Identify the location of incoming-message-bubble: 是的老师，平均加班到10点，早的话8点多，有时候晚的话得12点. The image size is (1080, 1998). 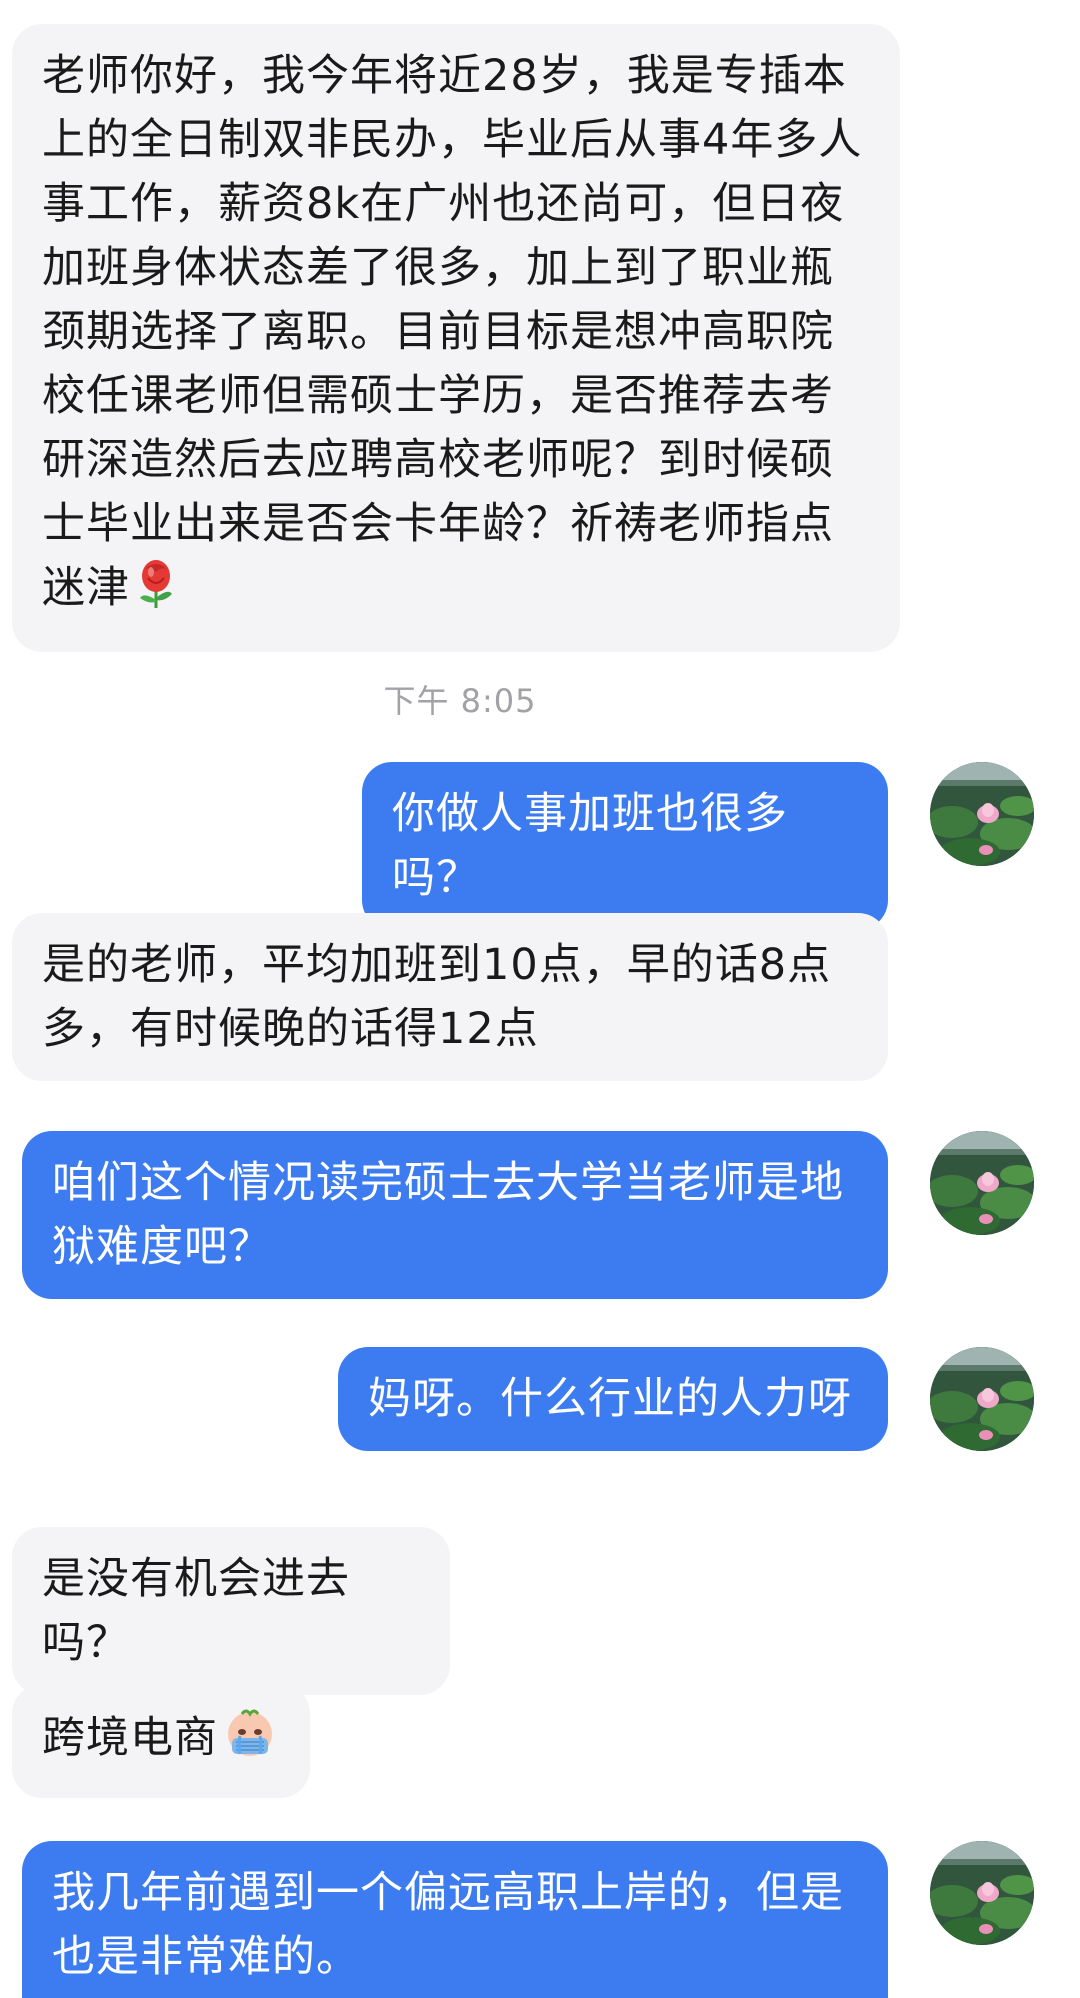
(450, 997).